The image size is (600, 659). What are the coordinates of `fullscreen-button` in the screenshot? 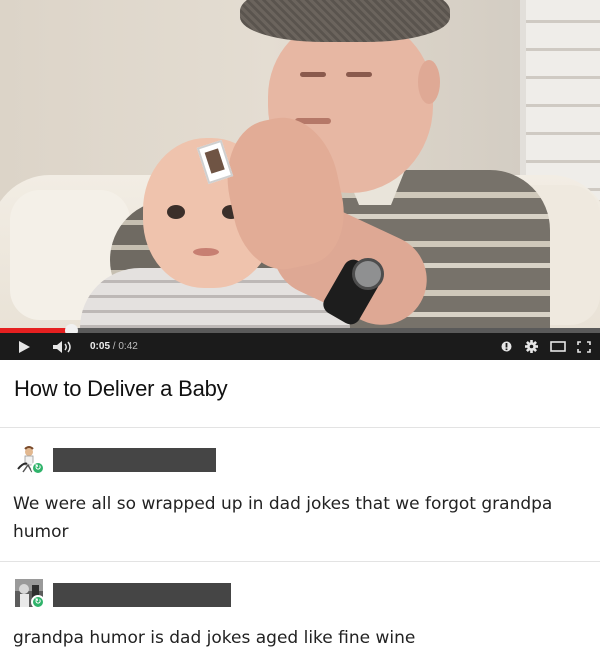 It's located at (584, 346).